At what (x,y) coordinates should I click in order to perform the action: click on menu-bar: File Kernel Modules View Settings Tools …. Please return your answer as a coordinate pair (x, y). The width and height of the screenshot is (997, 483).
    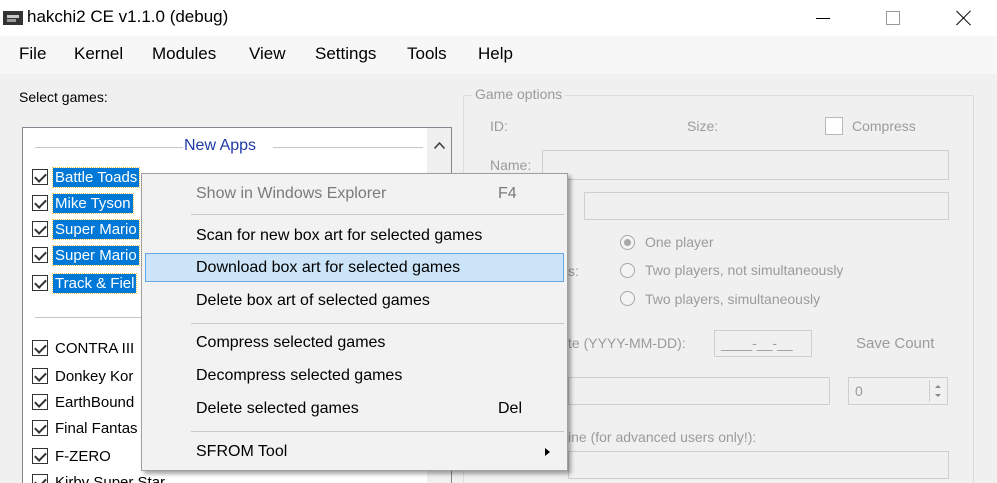
    Looking at the image, I should click on (498, 55).